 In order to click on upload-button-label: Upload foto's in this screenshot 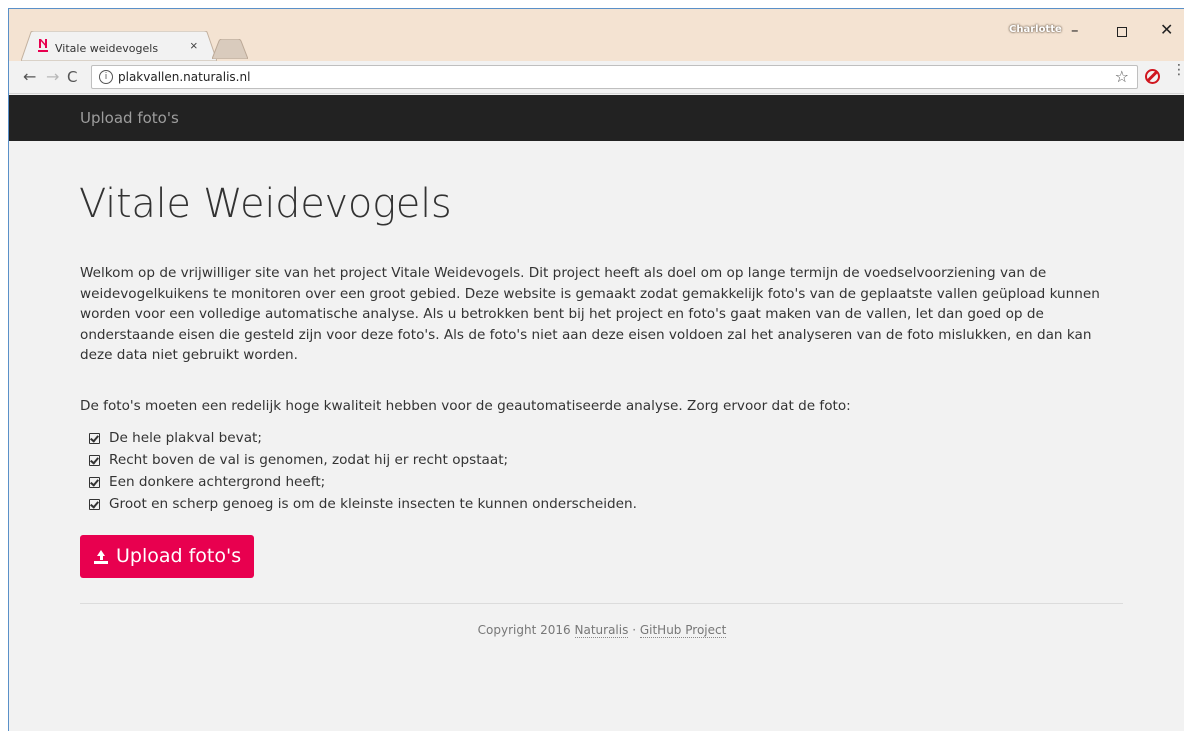, I will do `click(179, 556)`.